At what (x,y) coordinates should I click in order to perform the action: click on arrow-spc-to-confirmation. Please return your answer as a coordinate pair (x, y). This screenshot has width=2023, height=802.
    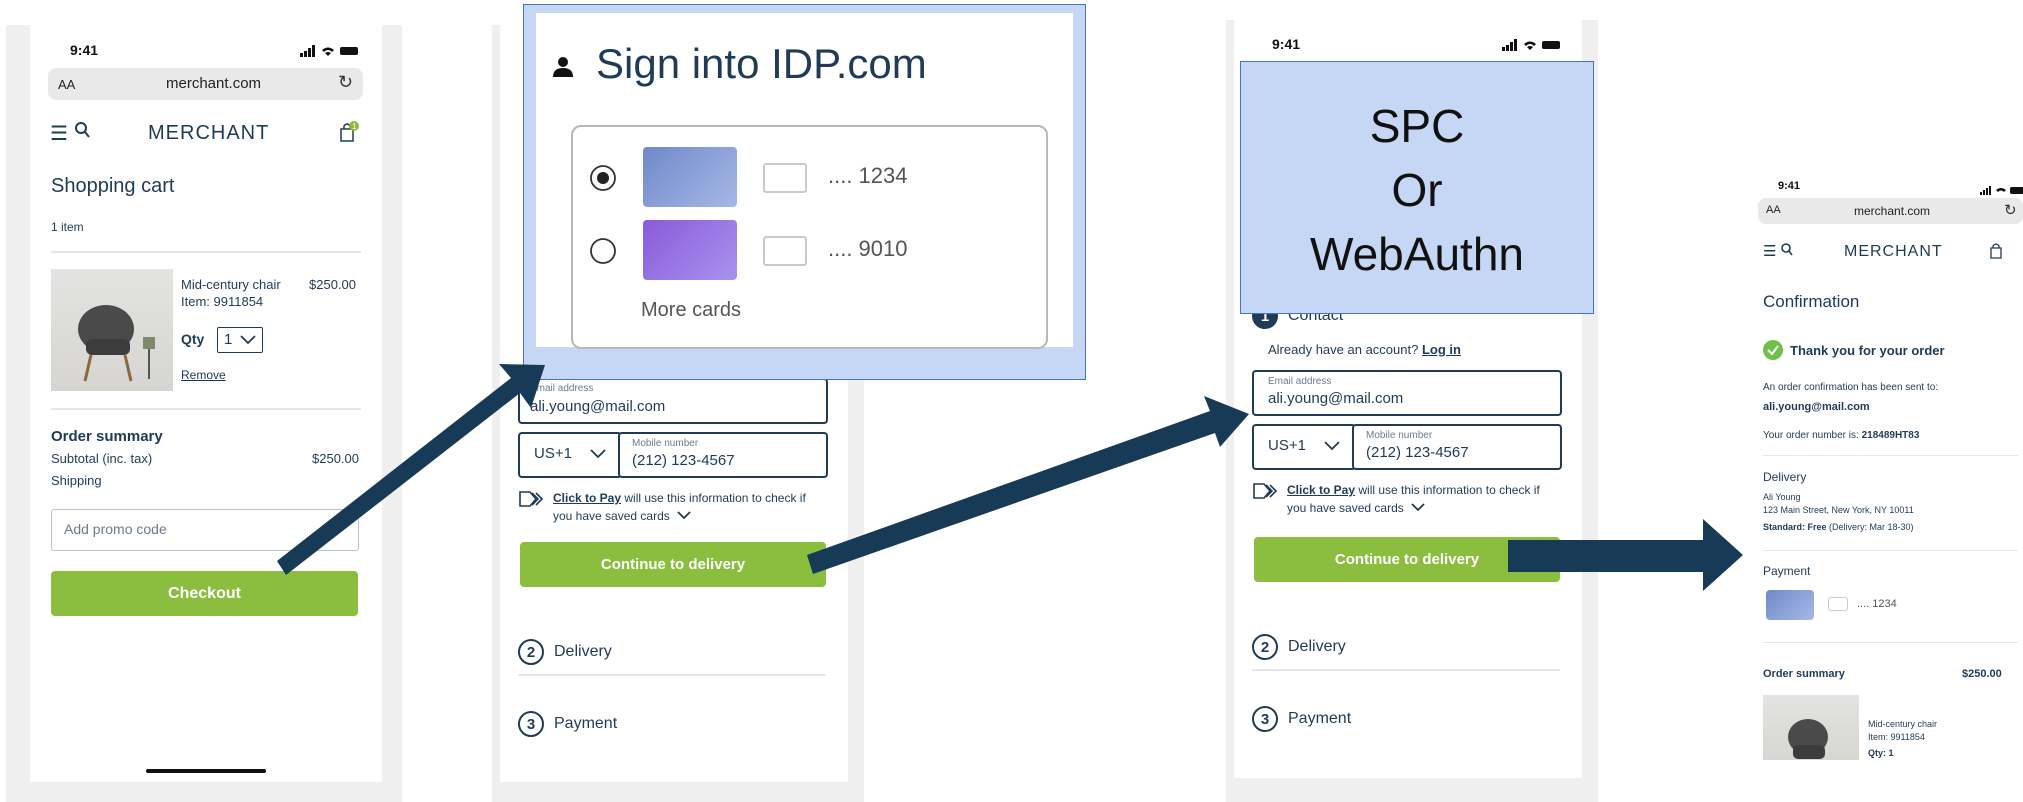
    Looking at the image, I should click on (1625, 555).